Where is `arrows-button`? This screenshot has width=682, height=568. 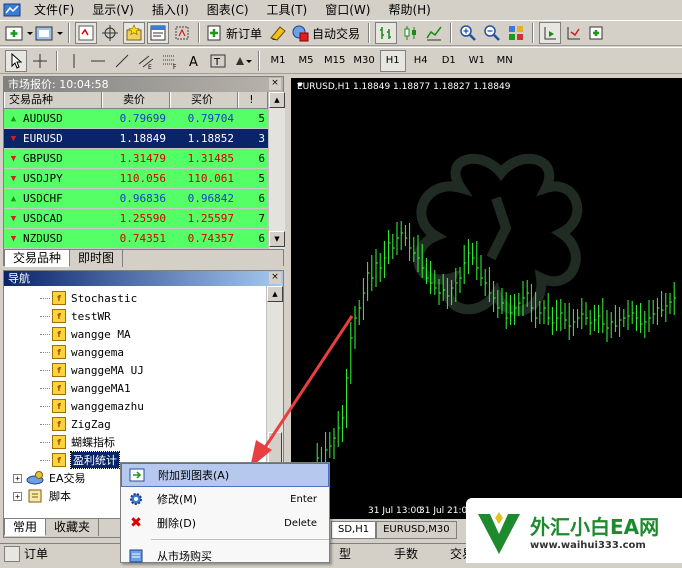 arrows-button is located at coordinates (242, 61).